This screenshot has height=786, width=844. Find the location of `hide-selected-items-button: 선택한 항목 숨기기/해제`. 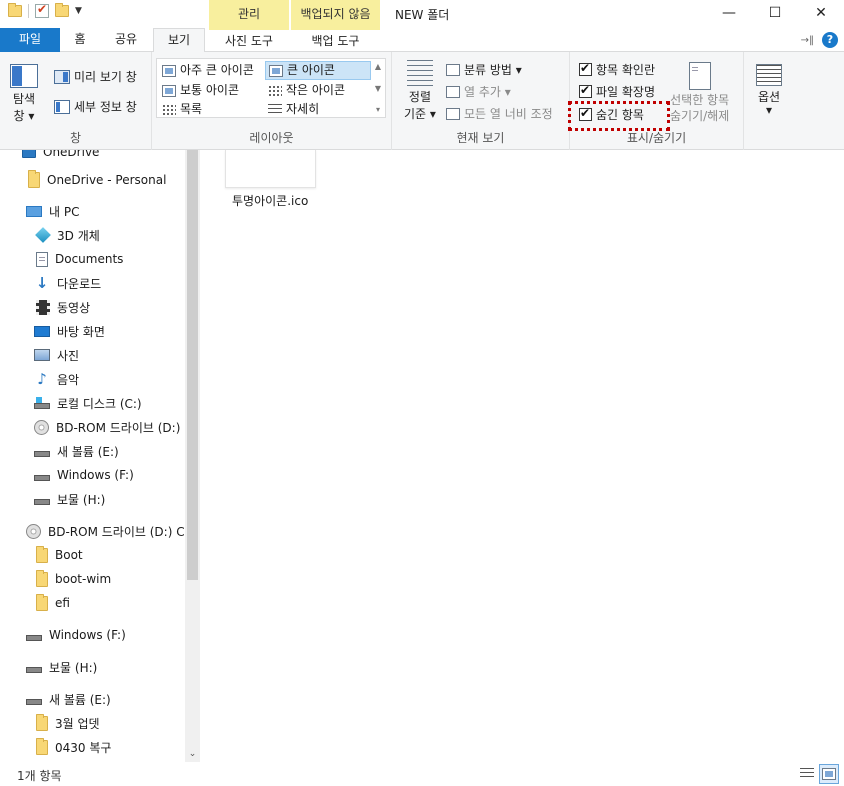

hide-selected-items-button: 선택한 항목 숨기기/해제 is located at coordinates (699, 93).